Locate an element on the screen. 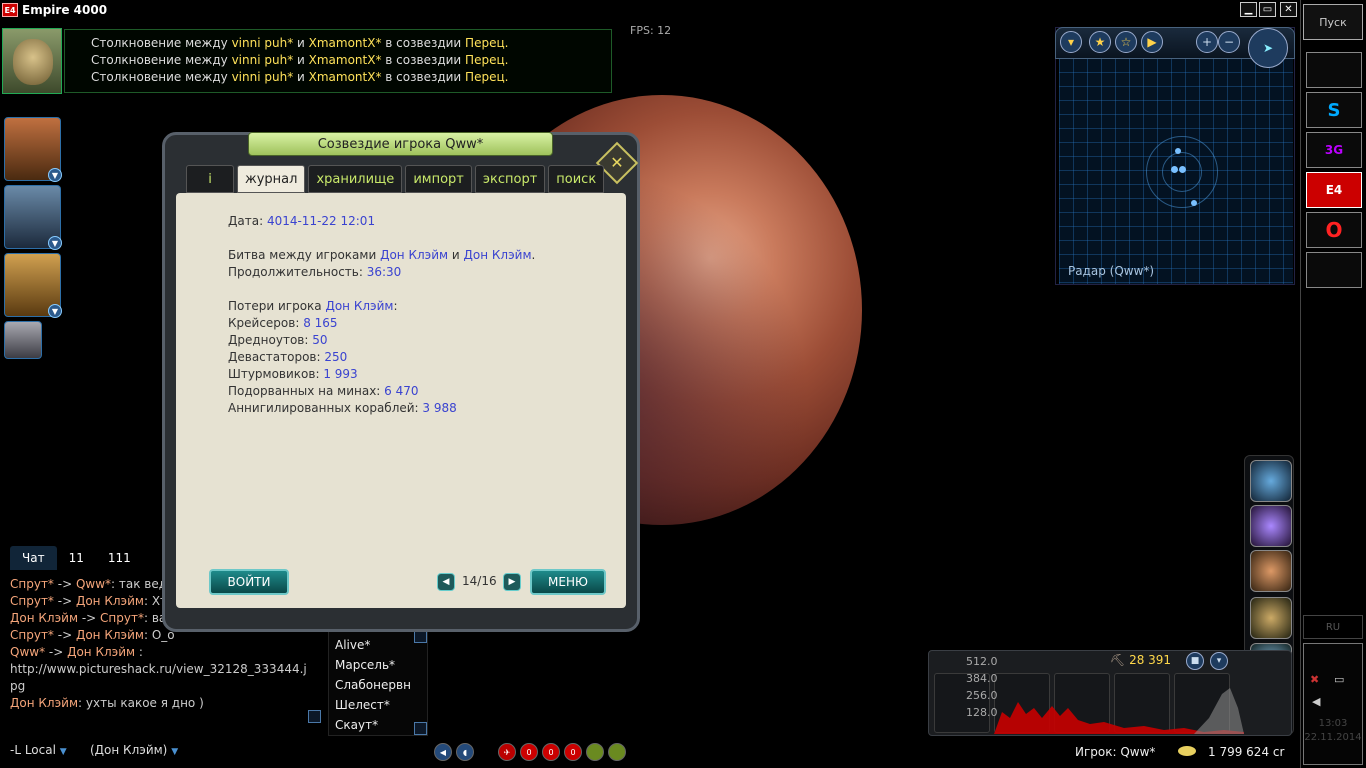  page-indicator: 14/16 is located at coordinates (479, 581).